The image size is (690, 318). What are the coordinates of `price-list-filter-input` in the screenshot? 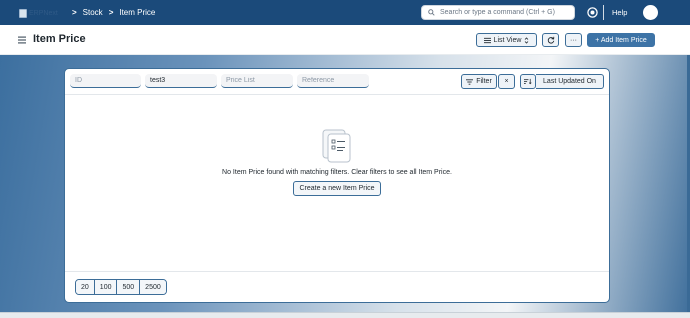 It's located at (257, 81).